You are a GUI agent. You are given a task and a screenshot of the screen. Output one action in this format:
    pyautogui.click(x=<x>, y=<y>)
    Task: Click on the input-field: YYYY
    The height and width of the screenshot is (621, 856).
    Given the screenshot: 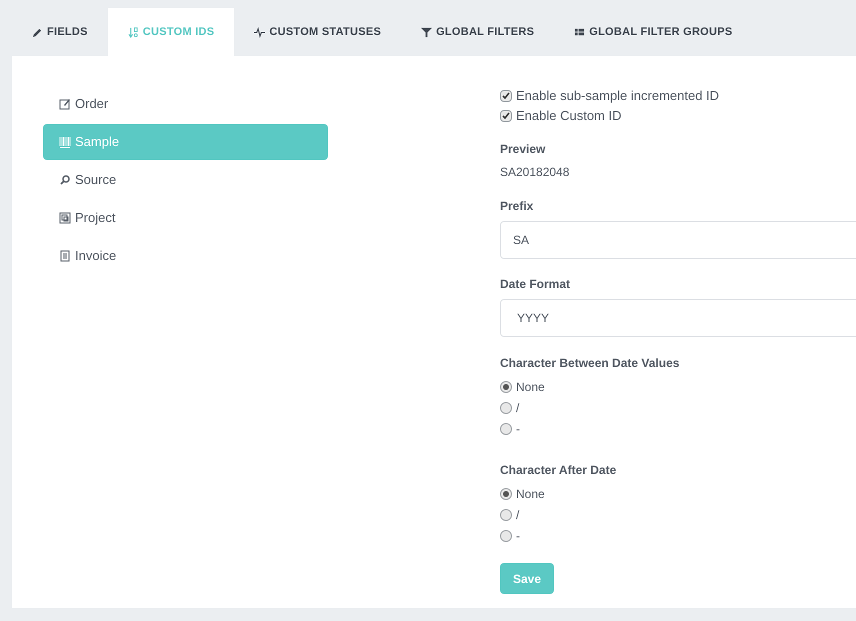 What is the action you would take?
    pyautogui.click(x=678, y=318)
    